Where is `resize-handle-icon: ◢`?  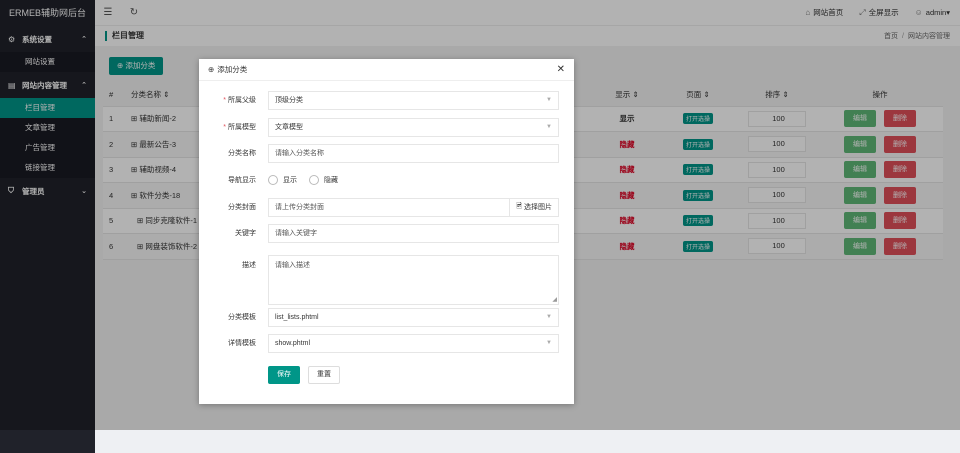 resize-handle-icon: ◢ is located at coordinates (554, 299).